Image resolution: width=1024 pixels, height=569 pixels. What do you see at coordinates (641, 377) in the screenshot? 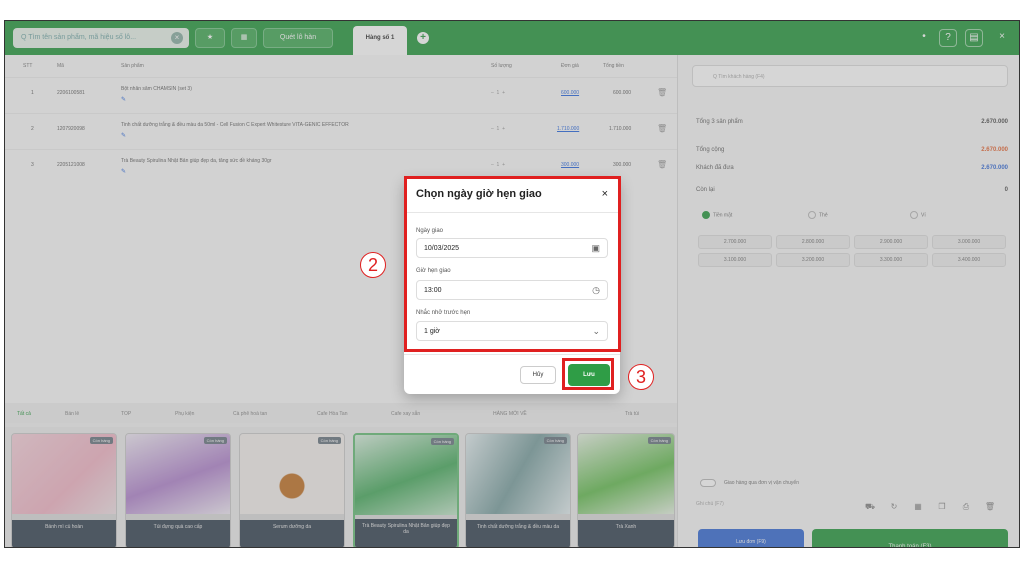
I see `step-3-marker: 3` at bounding box center [641, 377].